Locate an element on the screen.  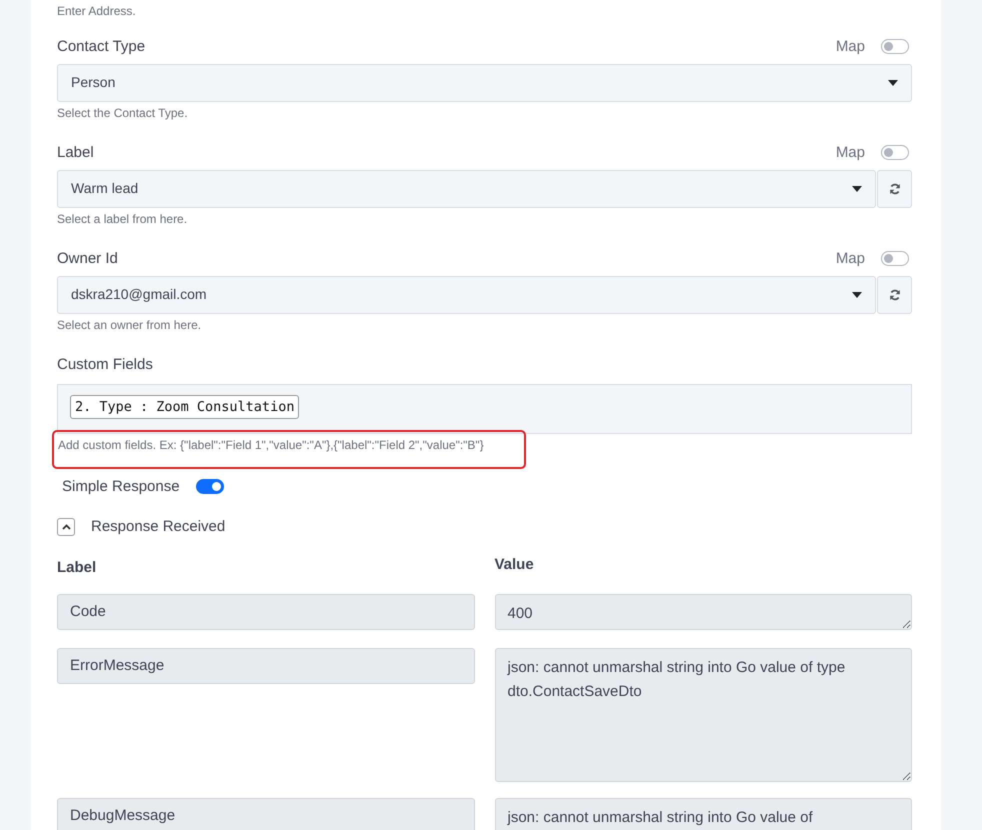
help-text: Select a label from here. is located at coordinates (122, 219).